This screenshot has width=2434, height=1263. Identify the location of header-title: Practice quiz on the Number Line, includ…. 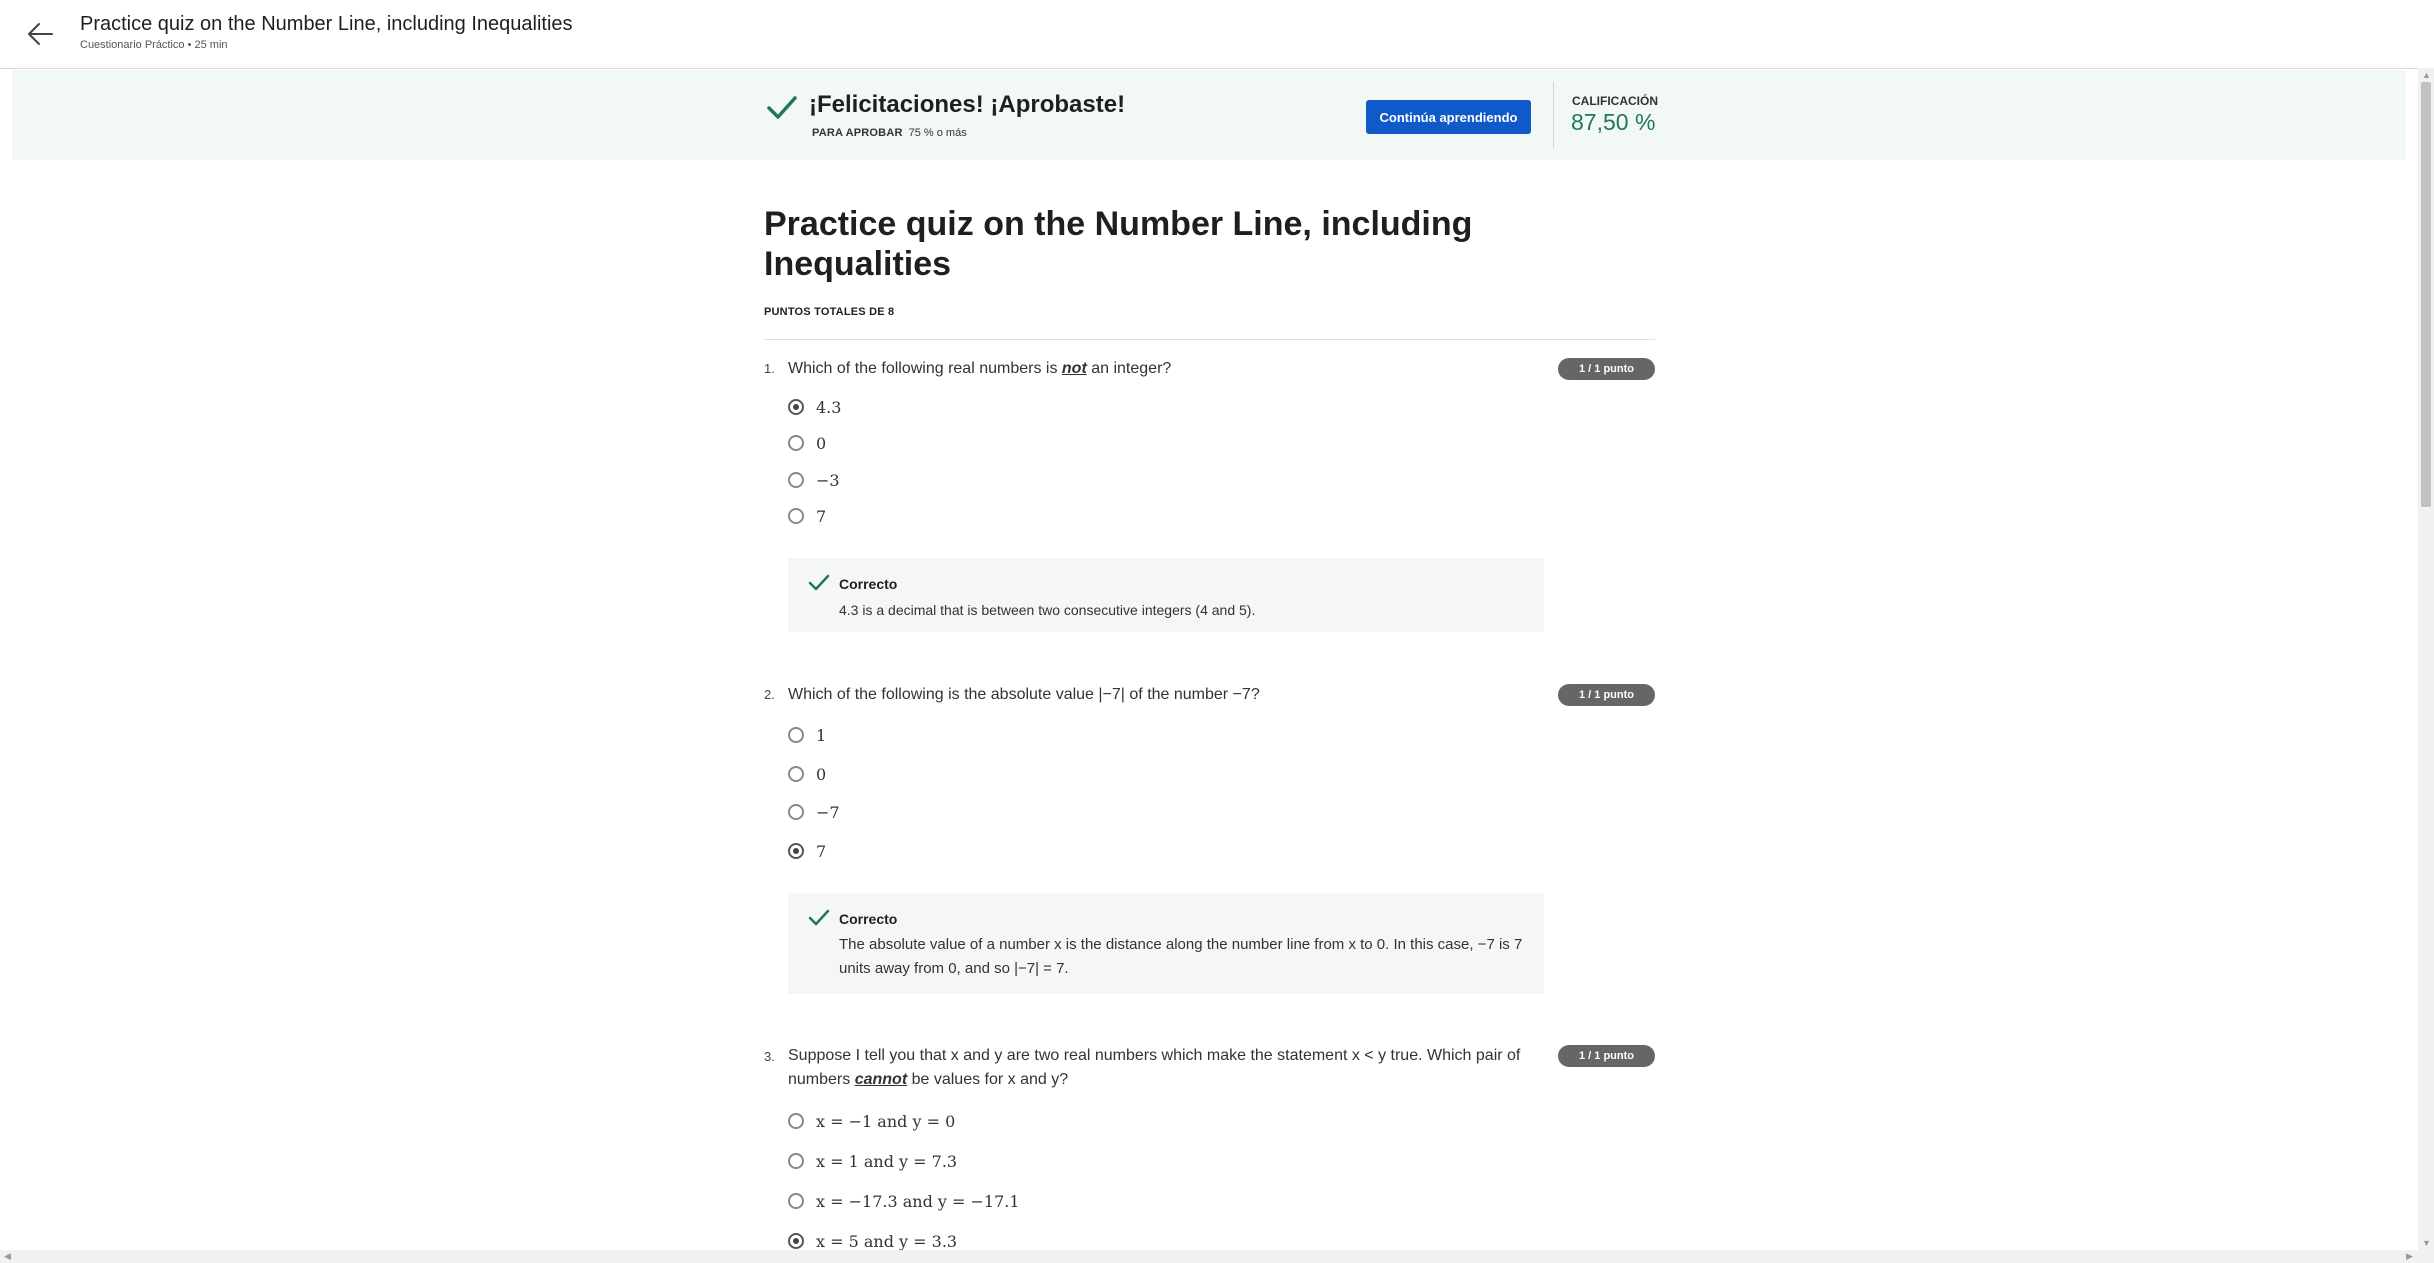
(326, 24).